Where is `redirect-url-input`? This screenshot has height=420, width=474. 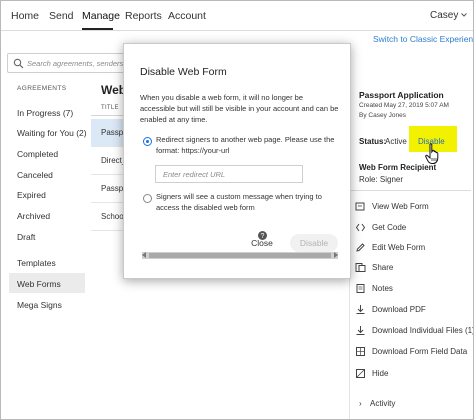
redirect-url-input is located at coordinates (229, 174).